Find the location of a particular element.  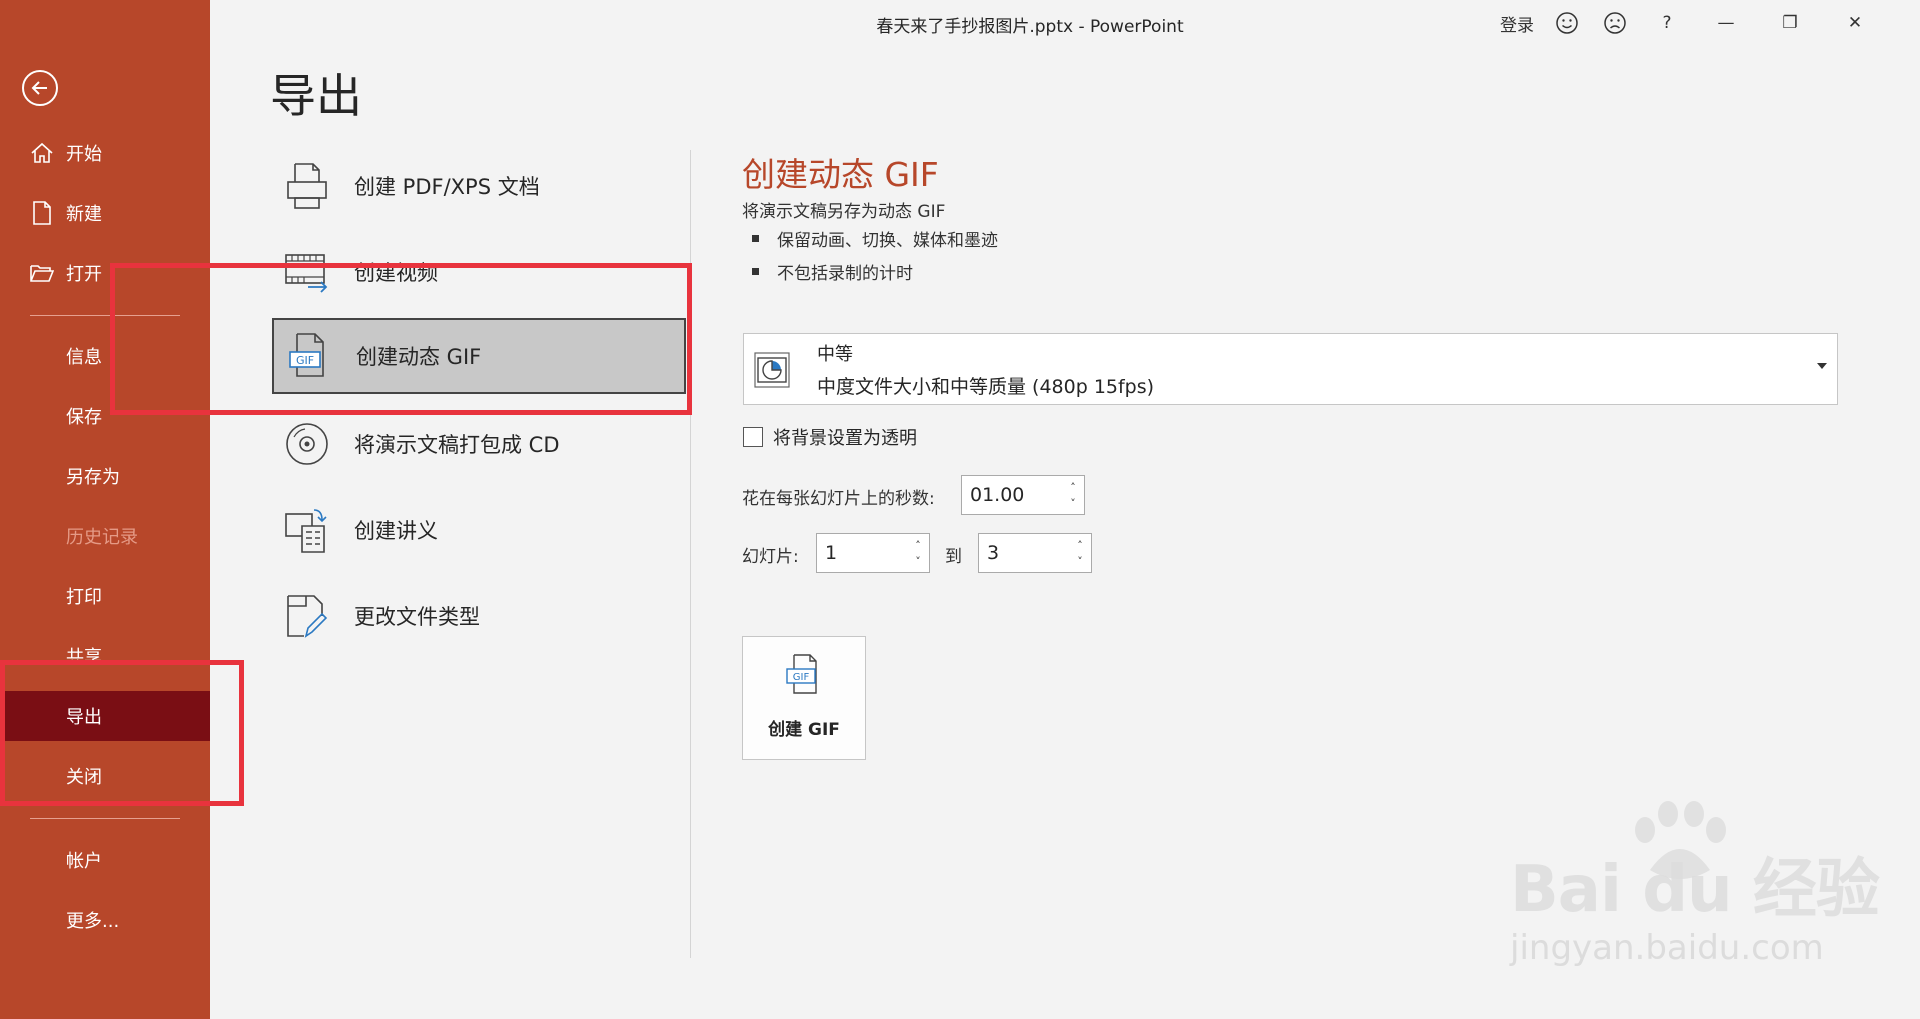

export-option-label: 创建讲义 is located at coordinates (396, 531).